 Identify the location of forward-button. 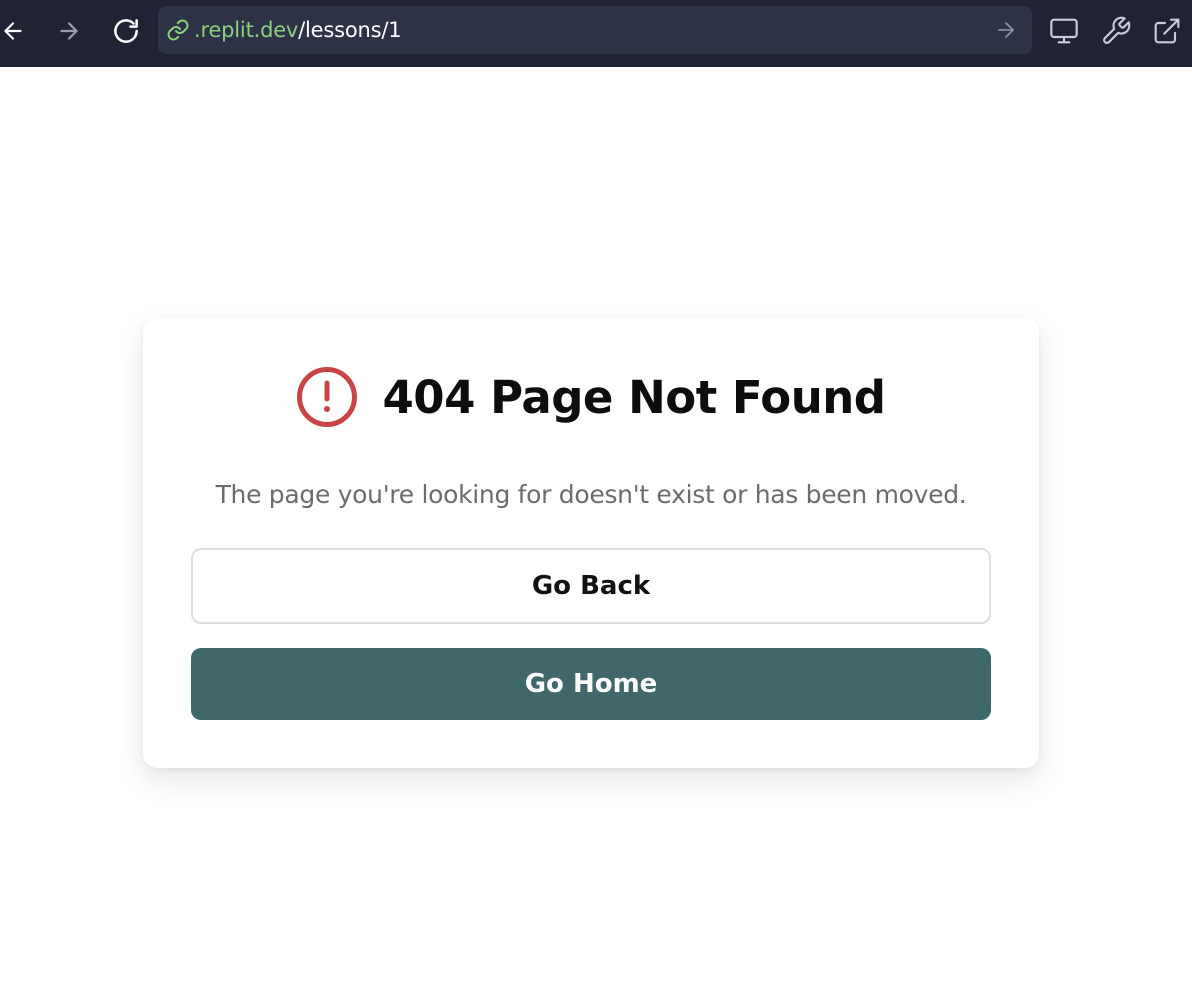
(69, 31).